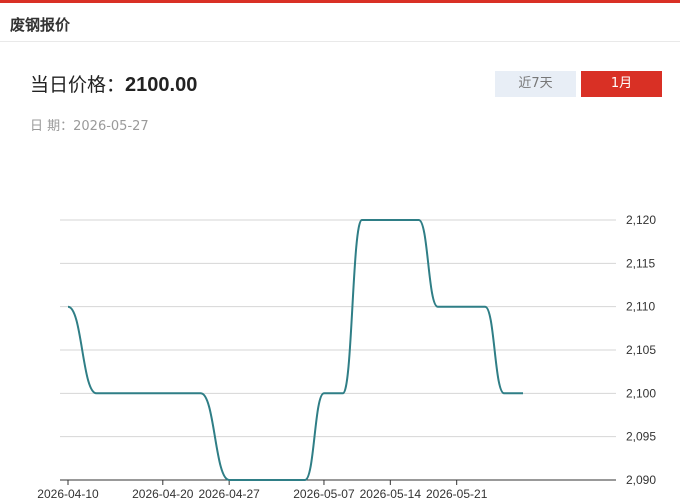 The height and width of the screenshot is (502, 680). Describe the element at coordinates (640, 307) in the screenshot. I see `y-tick-label: 2,110` at that location.